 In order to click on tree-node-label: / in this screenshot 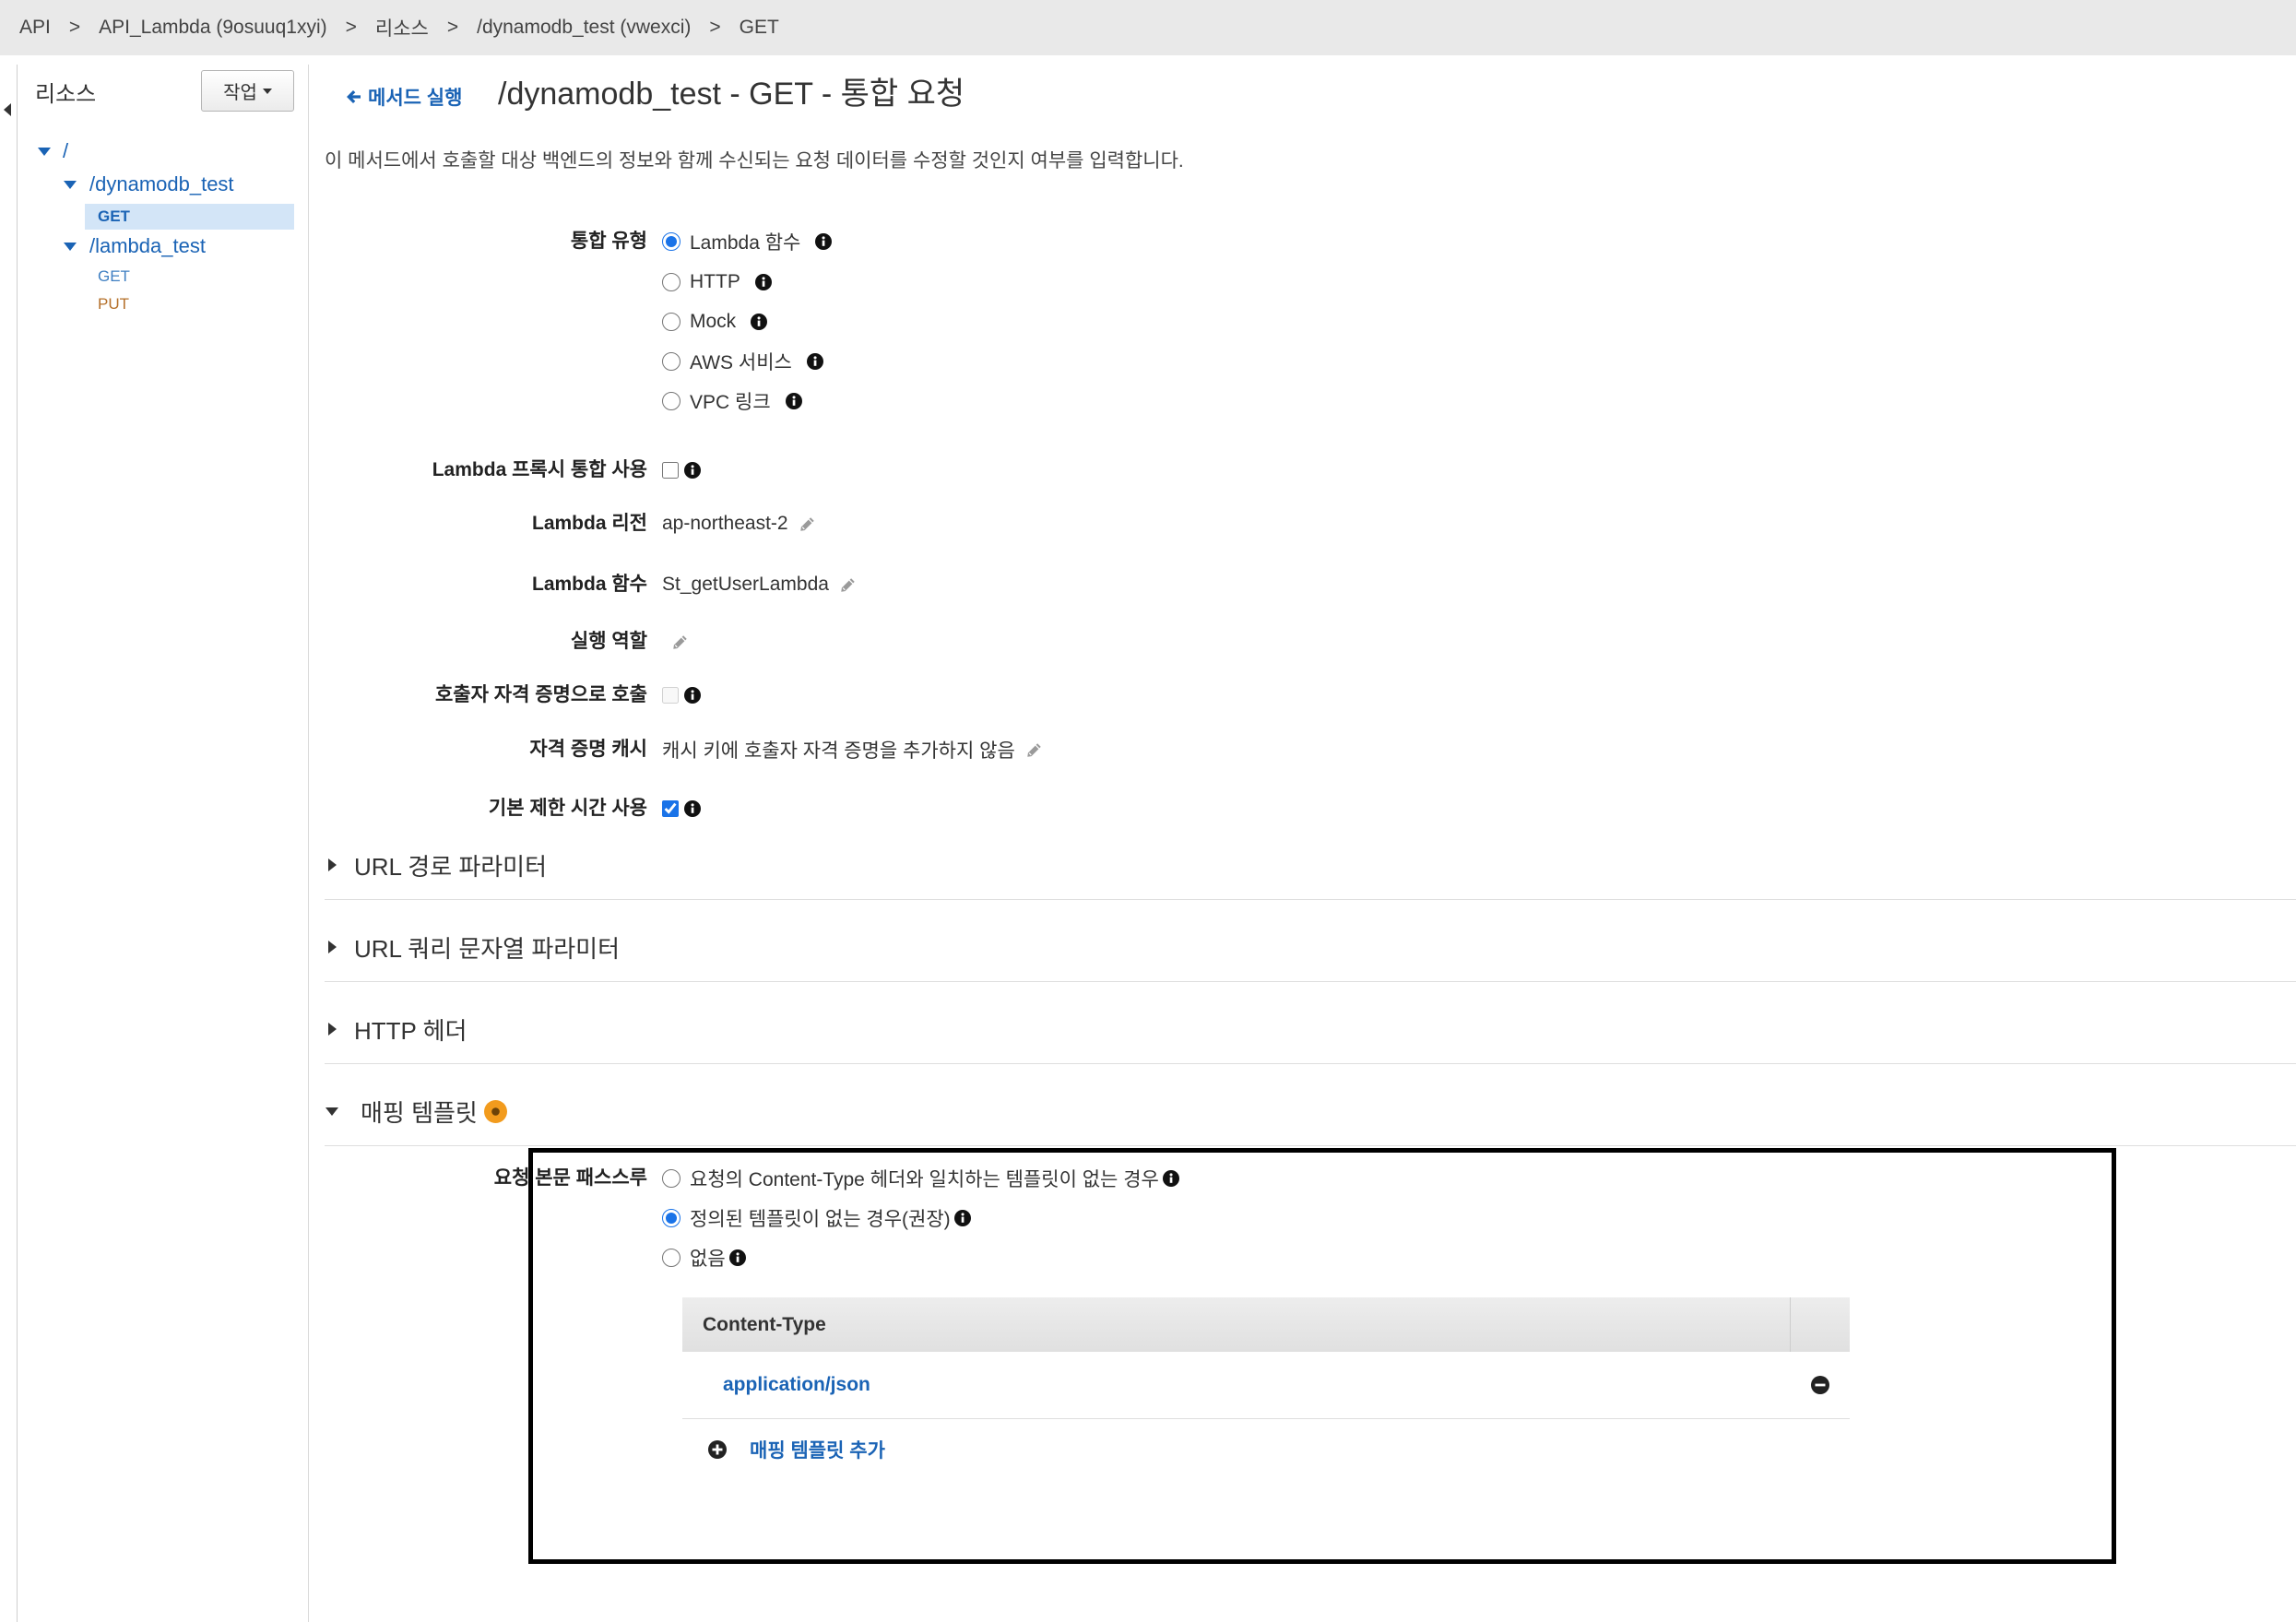, I will do `click(65, 151)`.